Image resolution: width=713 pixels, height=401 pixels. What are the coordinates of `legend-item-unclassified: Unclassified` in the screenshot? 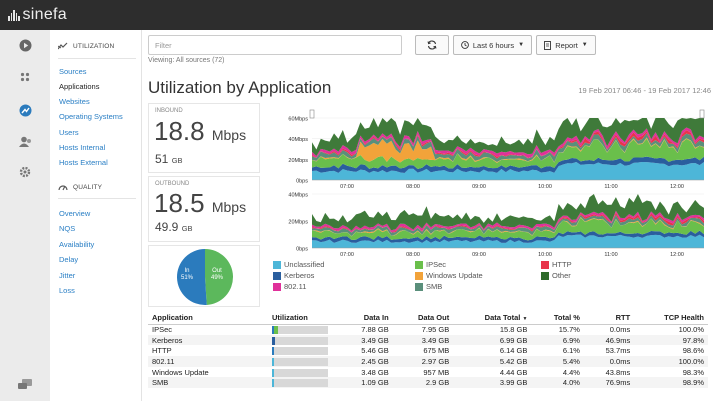 It's located at (298, 264).